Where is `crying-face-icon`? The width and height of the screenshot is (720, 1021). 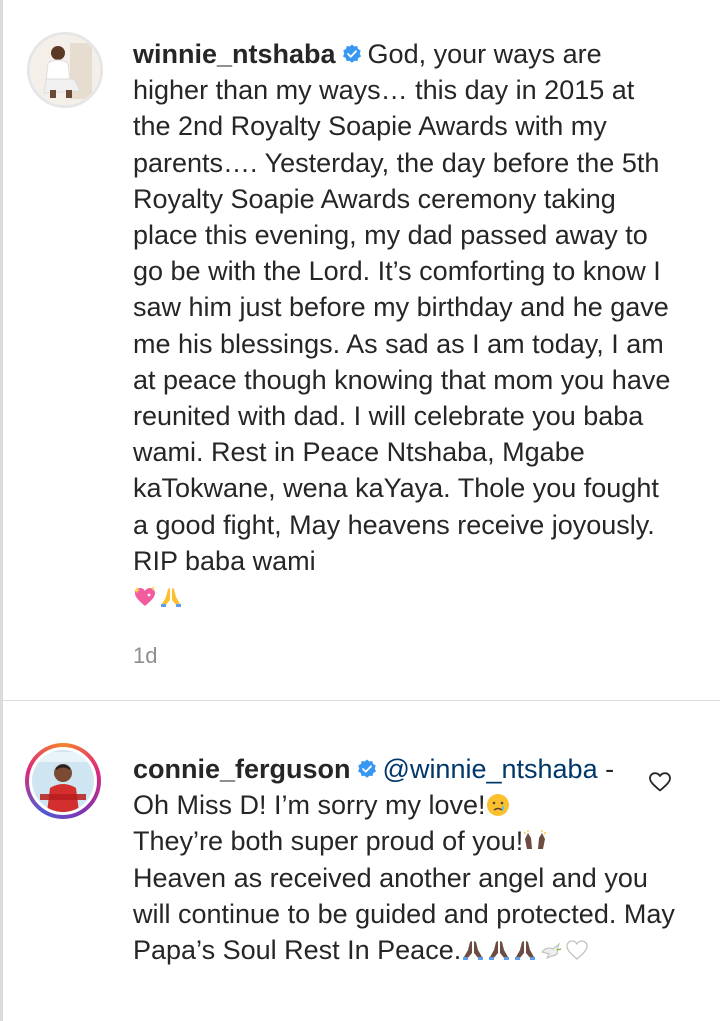 crying-face-icon is located at coordinates (498, 803).